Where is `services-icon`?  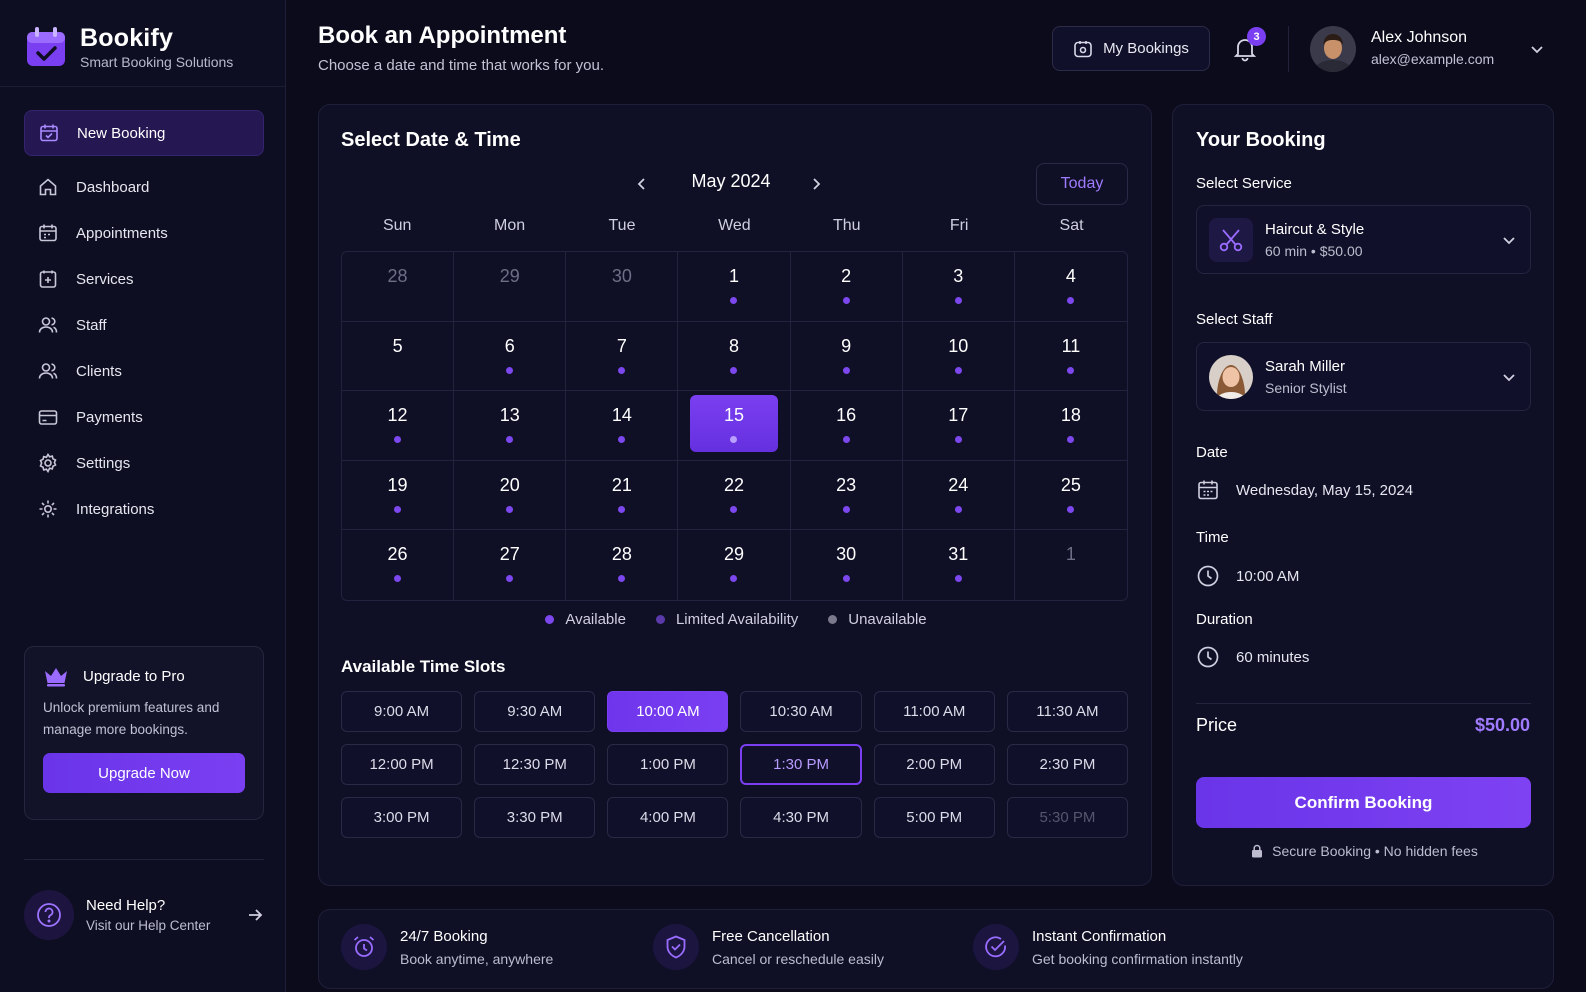 services-icon is located at coordinates (48, 279).